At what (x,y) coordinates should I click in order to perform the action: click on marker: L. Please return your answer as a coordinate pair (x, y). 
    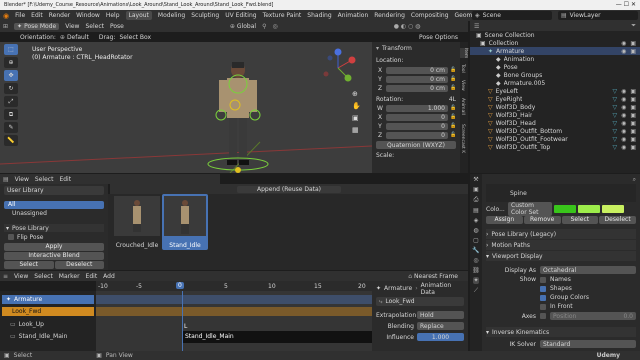
    Looking at the image, I should click on (185, 326).